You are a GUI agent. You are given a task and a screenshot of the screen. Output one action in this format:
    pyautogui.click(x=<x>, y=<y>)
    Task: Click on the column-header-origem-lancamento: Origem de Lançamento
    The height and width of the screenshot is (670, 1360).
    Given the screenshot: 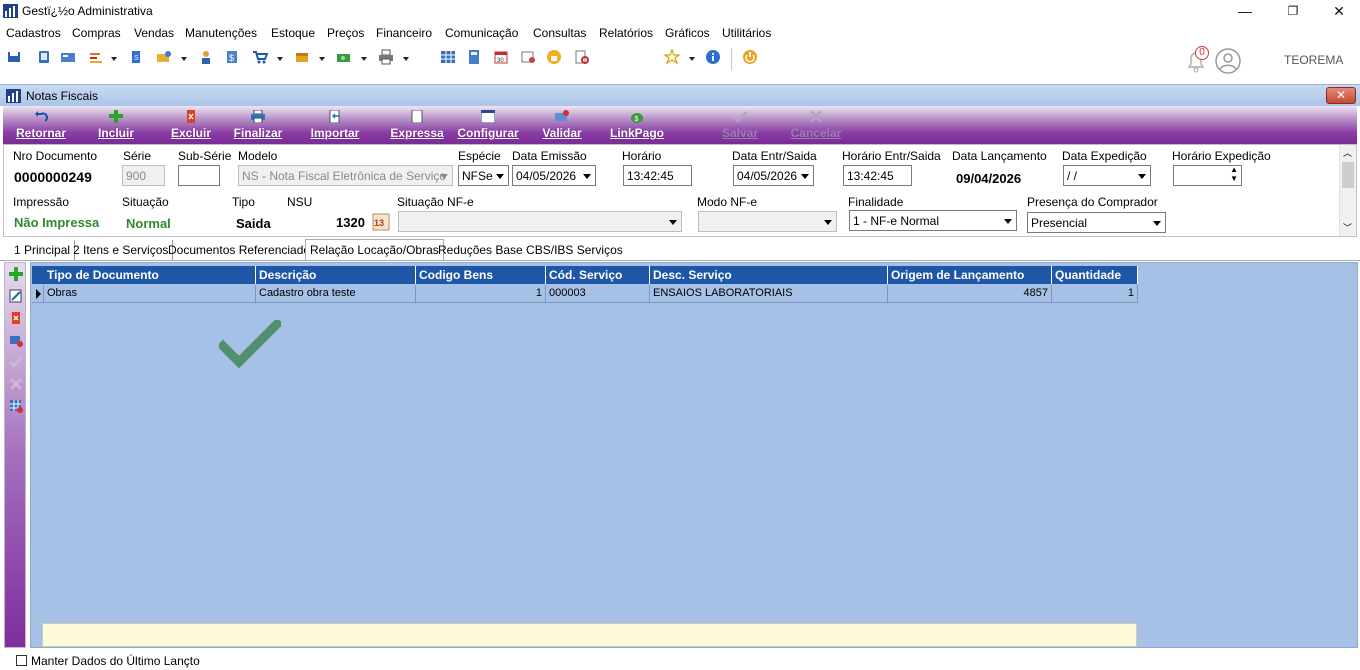 What is the action you would take?
    pyautogui.click(x=970, y=275)
    